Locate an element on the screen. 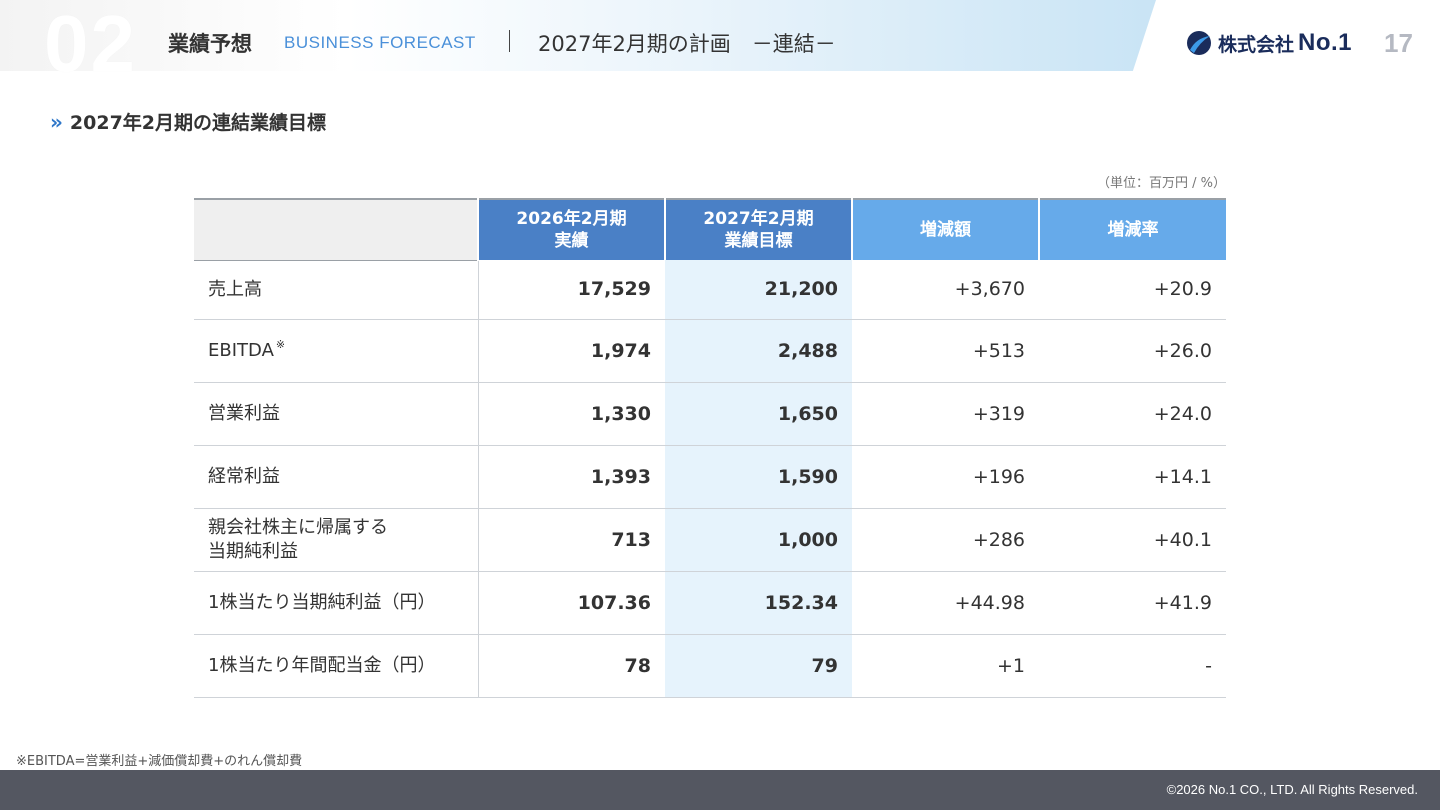 This screenshot has height=810, width=1440. logo-english: No.1 is located at coordinates (1325, 42).